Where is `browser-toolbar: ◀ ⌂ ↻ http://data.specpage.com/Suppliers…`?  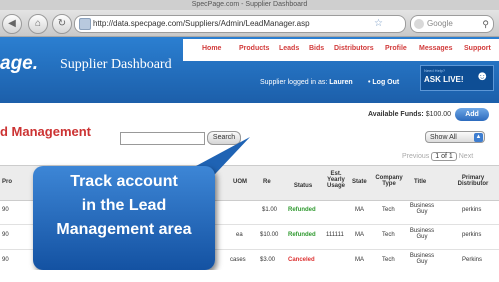 browser-toolbar: ◀ ⌂ ↻ http://data.specpage.com/Suppliers… is located at coordinates (249, 23).